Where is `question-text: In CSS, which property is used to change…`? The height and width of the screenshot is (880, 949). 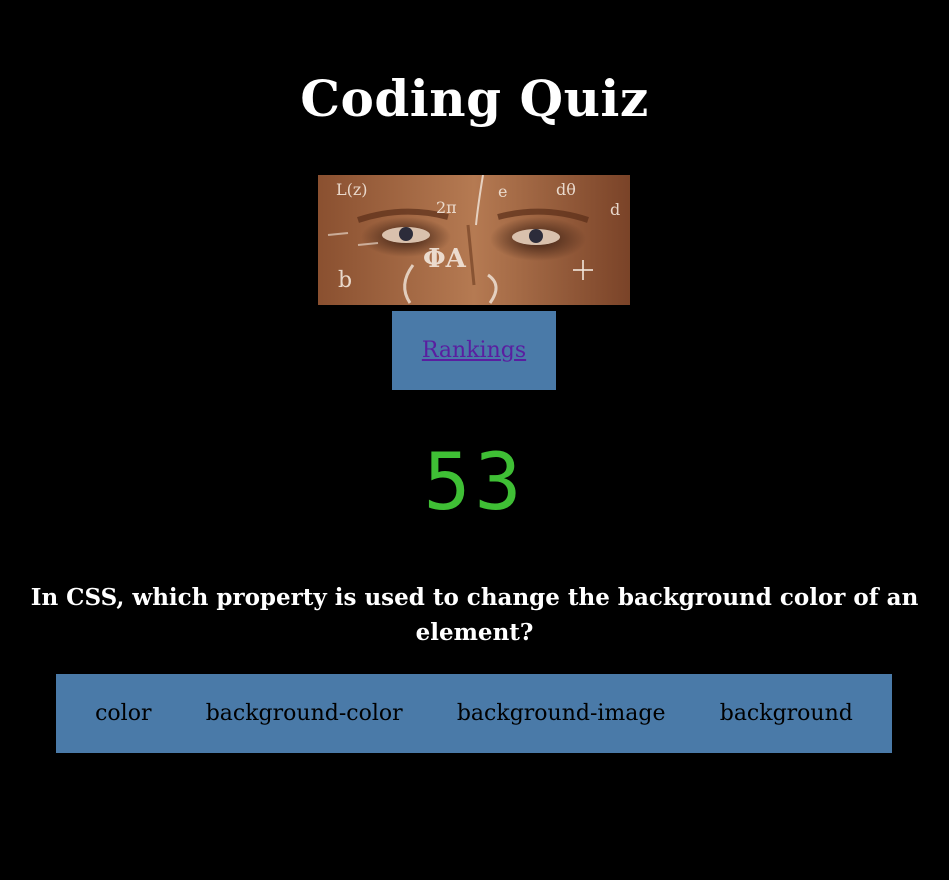
question-text: In CSS, which property is used to change… is located at coordinates (474, 615).